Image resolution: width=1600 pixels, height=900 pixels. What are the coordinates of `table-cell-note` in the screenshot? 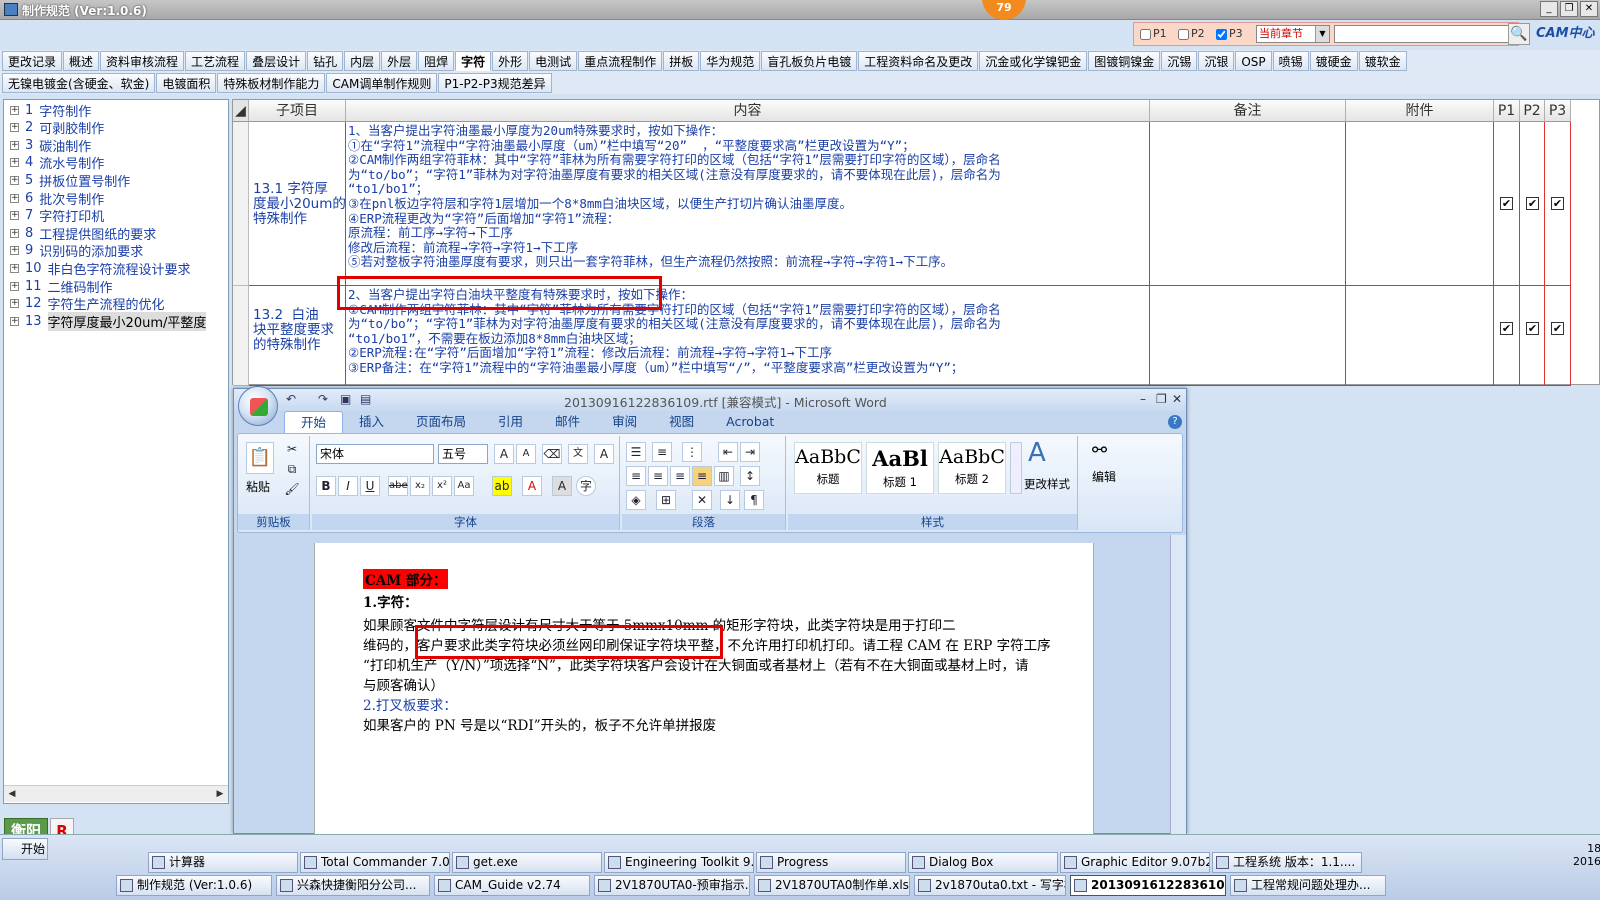 It's located at (1248, 204).